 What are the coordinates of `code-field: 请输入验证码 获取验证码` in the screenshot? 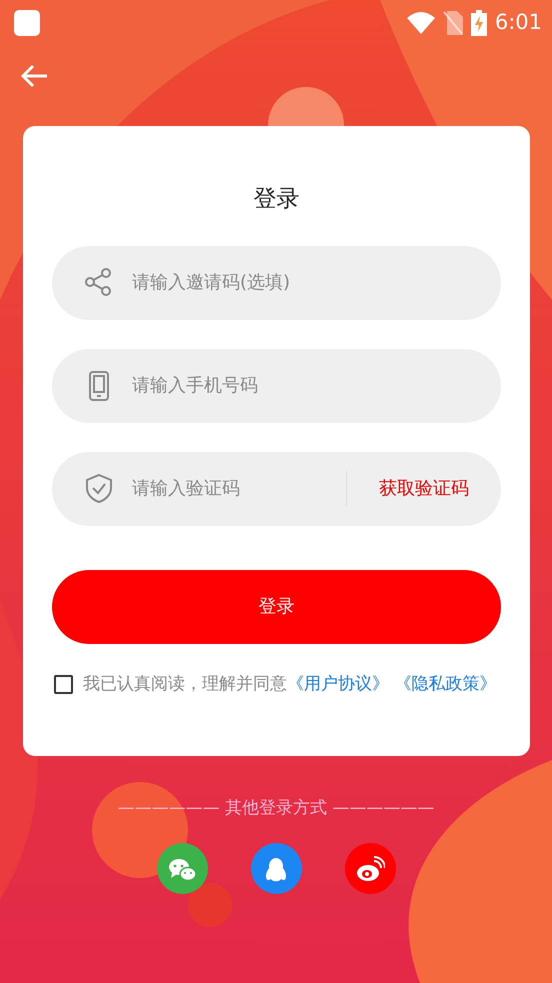 It's located at (276, 489).